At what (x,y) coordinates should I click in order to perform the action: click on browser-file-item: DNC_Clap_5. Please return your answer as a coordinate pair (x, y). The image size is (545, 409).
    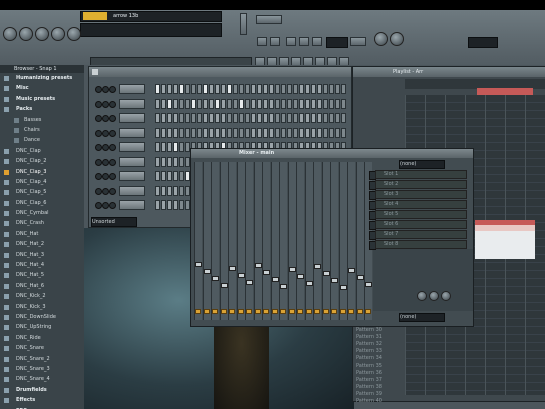
    Looking at the image, I should click on (42, 192).